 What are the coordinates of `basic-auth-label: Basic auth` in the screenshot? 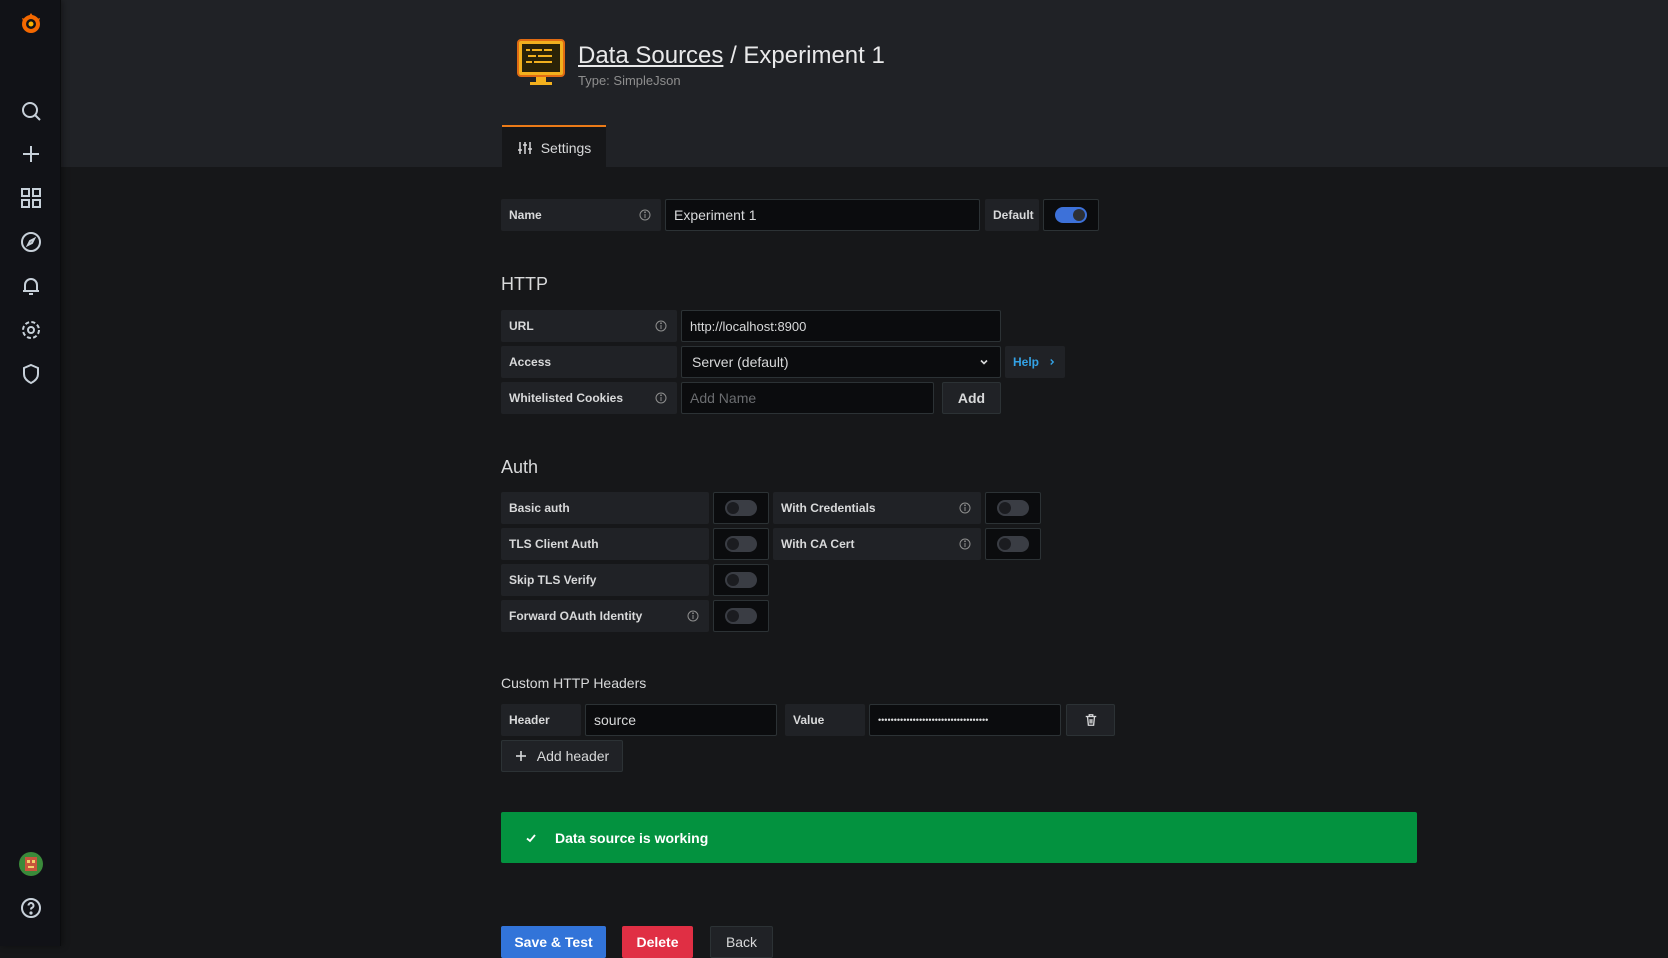 It's located at (605, 508).